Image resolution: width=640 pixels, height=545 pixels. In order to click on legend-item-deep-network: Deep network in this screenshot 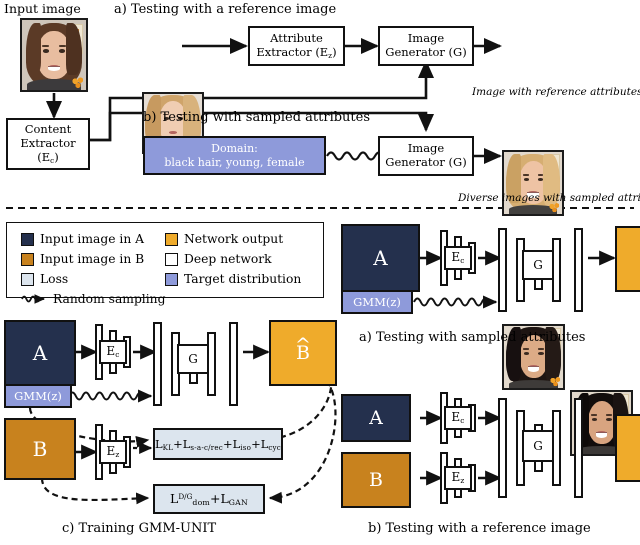, I will do `click(233, 259)`.